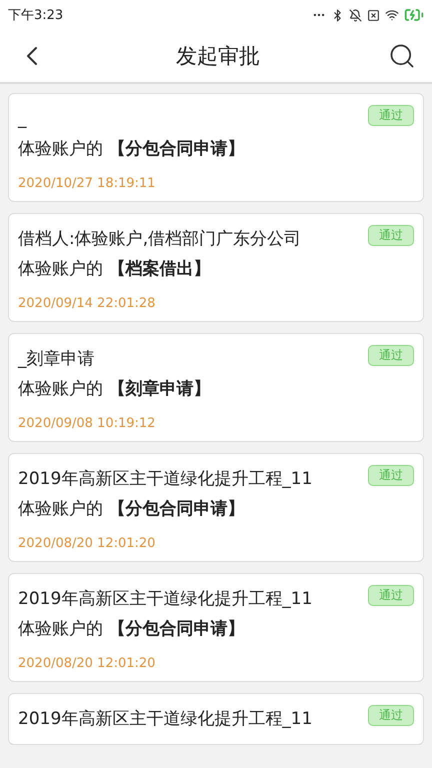 The image size is (432, 768). I want to click on approval-summary: 体验账户的 【刻章申请】, so click(115, 389).